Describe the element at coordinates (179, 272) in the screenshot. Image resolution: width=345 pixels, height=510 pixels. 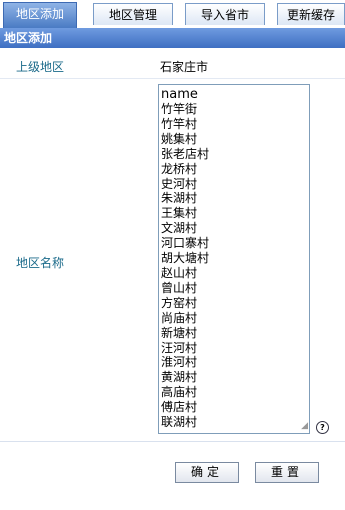
I see `region-name-line: 赵山村` at that location.